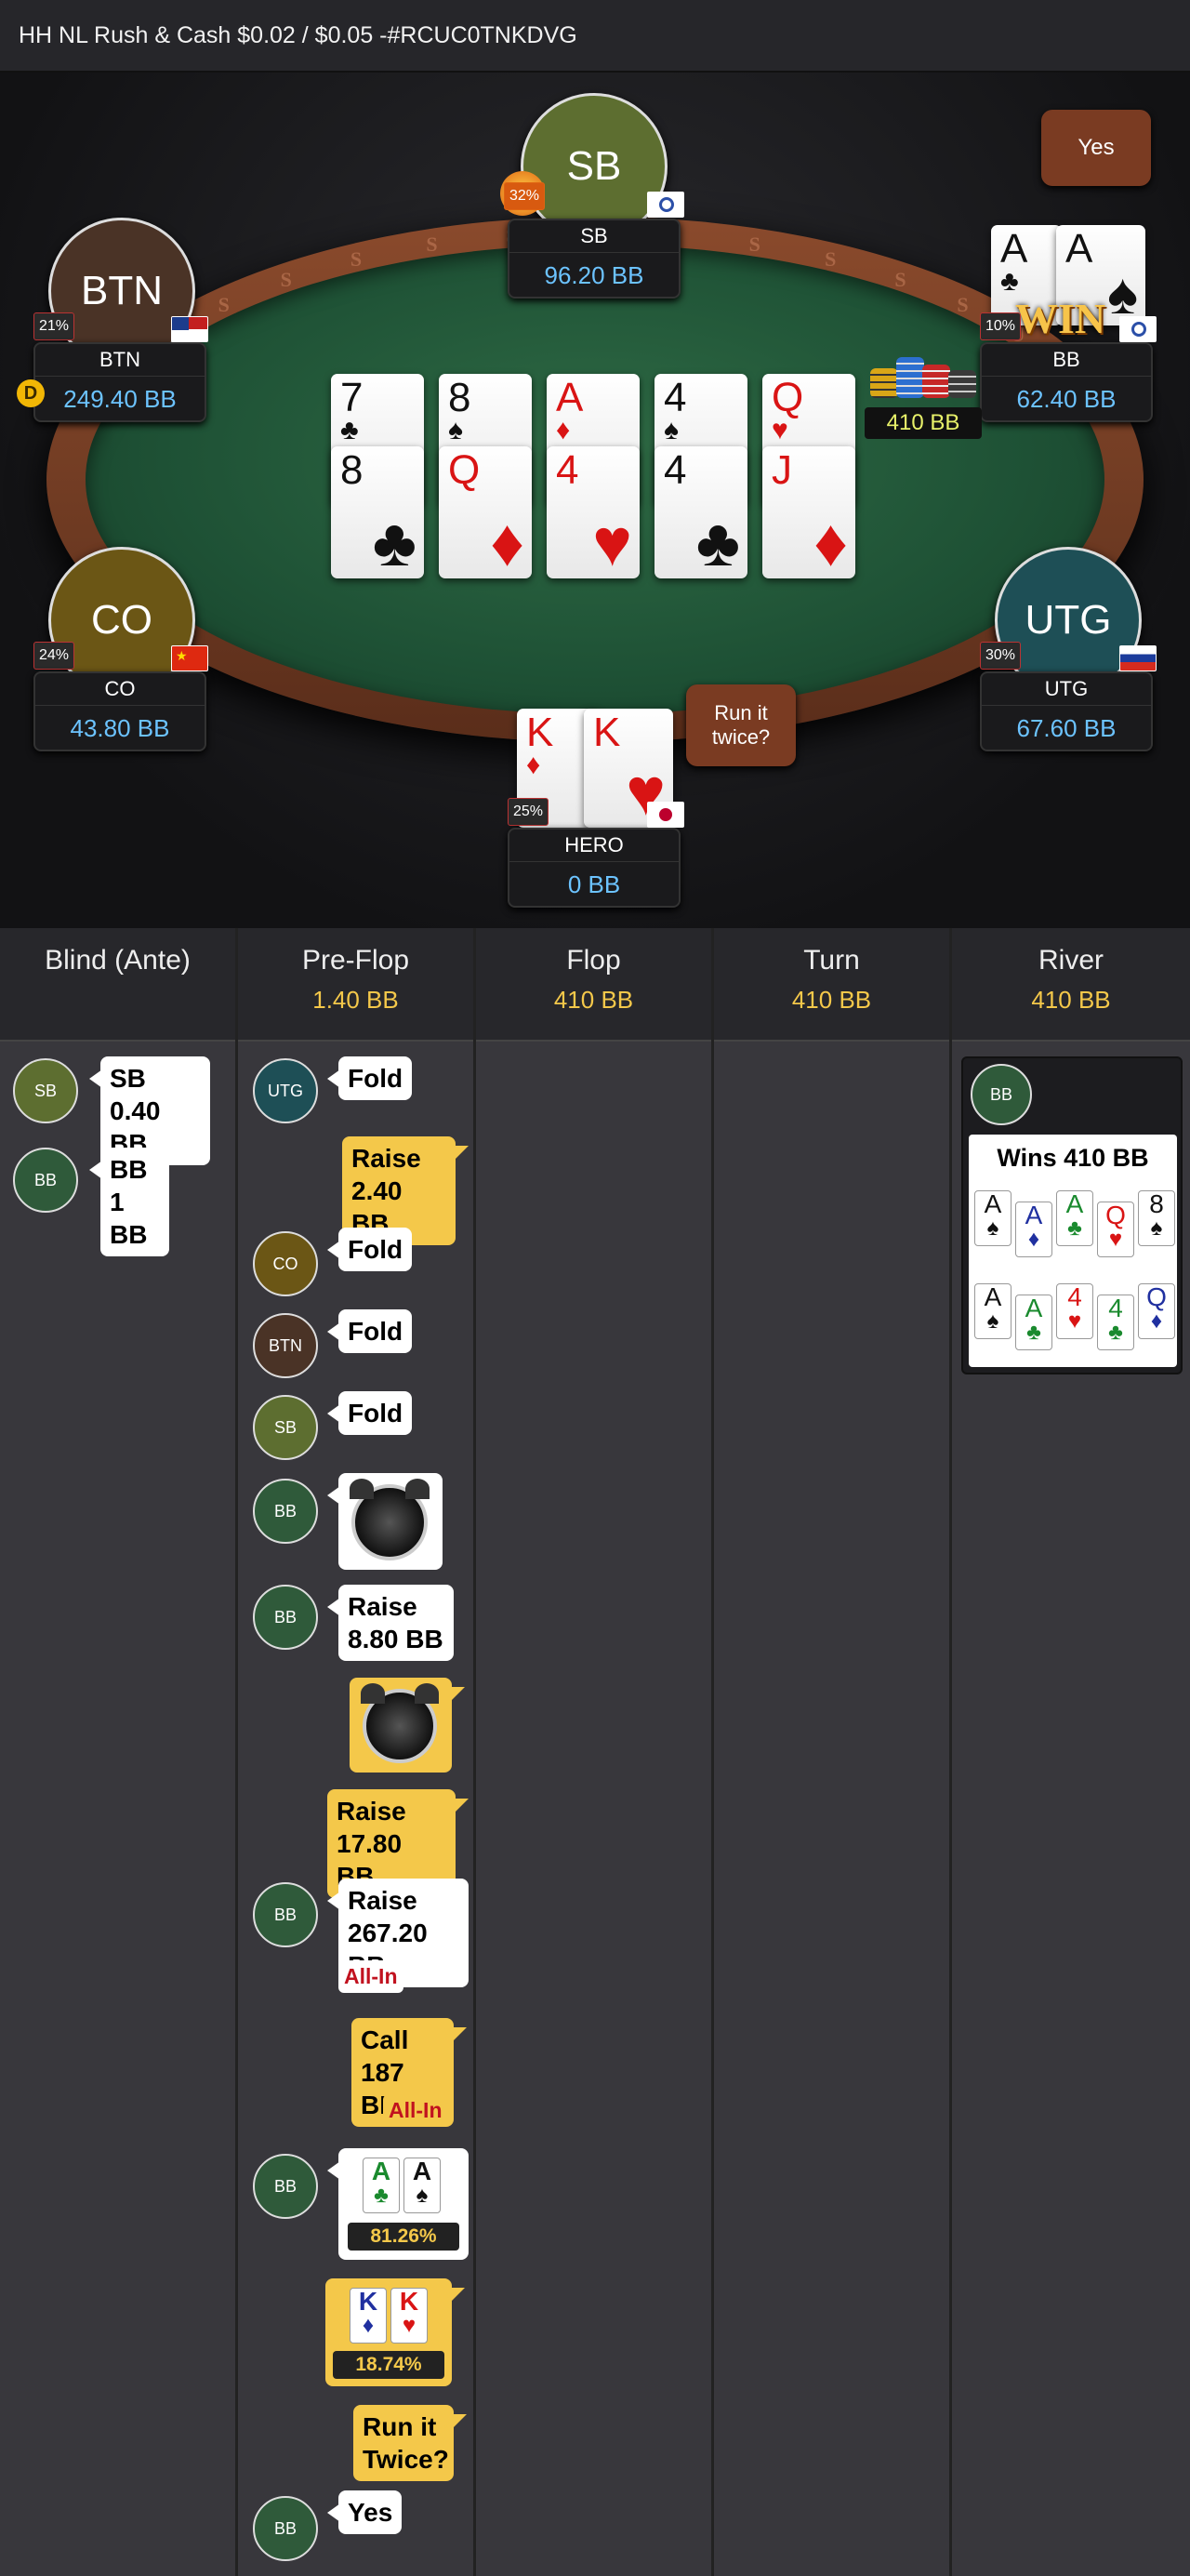 The image size is (1190, 2576). I want to click on bb-card-2-rank: A, so click(1079, 249).